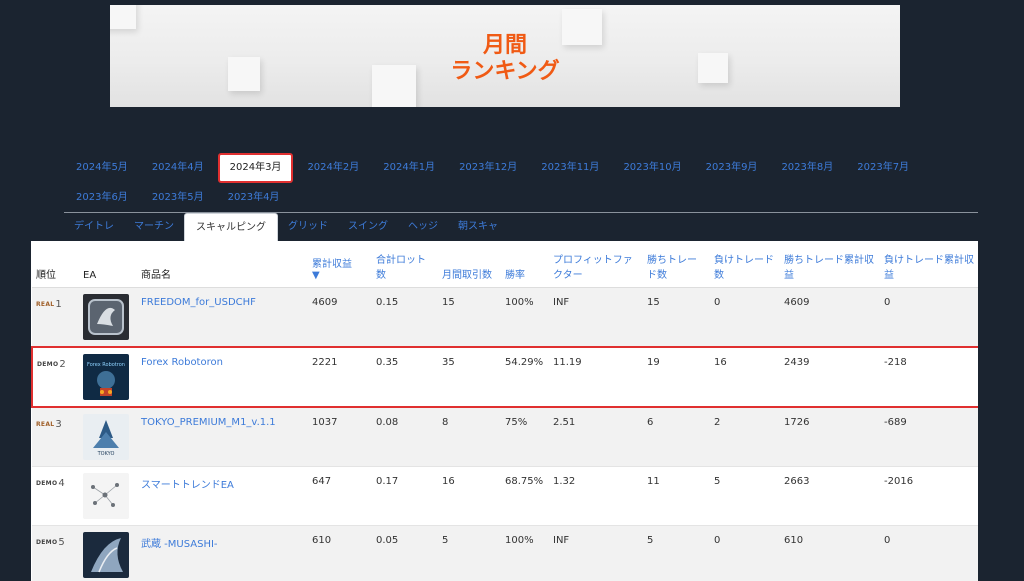 The height and width of the screenshot is (581, 1024). Describe the element at coordinates (340, 318) in the screenshot. I see `cell-cumulative-profit: 4609` at that location.